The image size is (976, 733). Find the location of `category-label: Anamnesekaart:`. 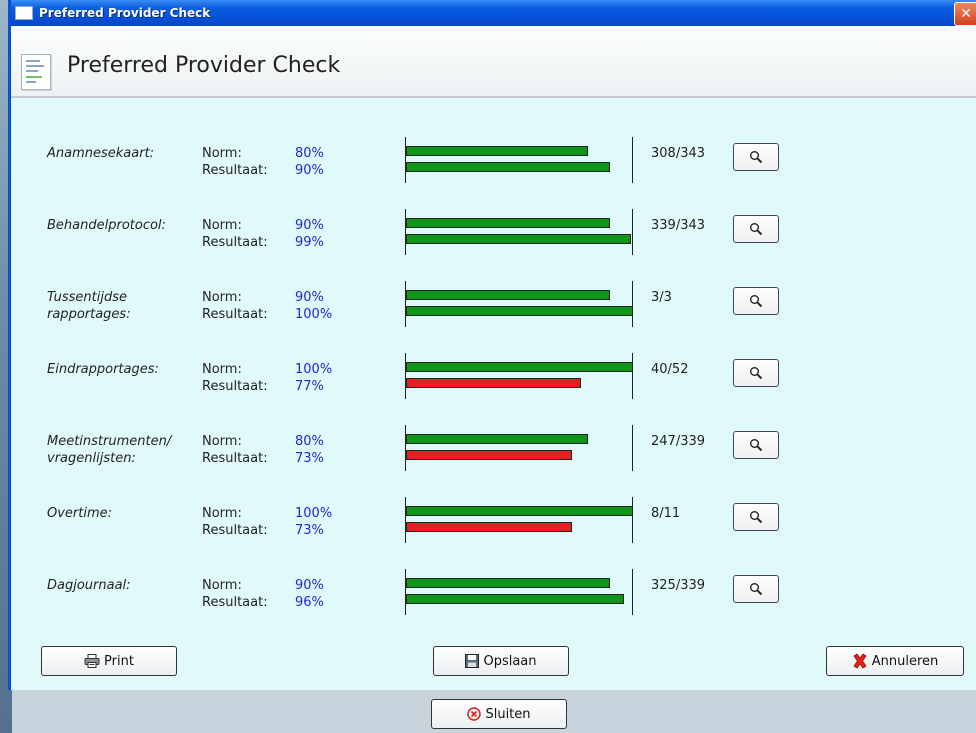

category-label: Anamnesekaart: is located at coordinates (122, 153).